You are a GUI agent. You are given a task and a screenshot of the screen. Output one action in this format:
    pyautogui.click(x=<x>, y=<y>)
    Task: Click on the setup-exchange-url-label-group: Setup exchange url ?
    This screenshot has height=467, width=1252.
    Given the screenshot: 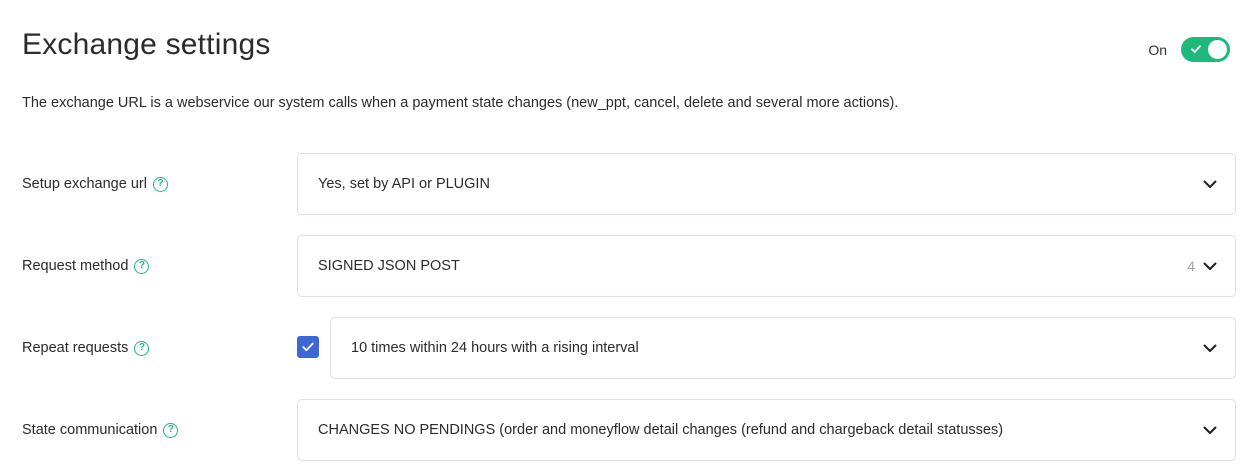 What is the action you would take?
    pyautogui.click(x=95, y=184)
    